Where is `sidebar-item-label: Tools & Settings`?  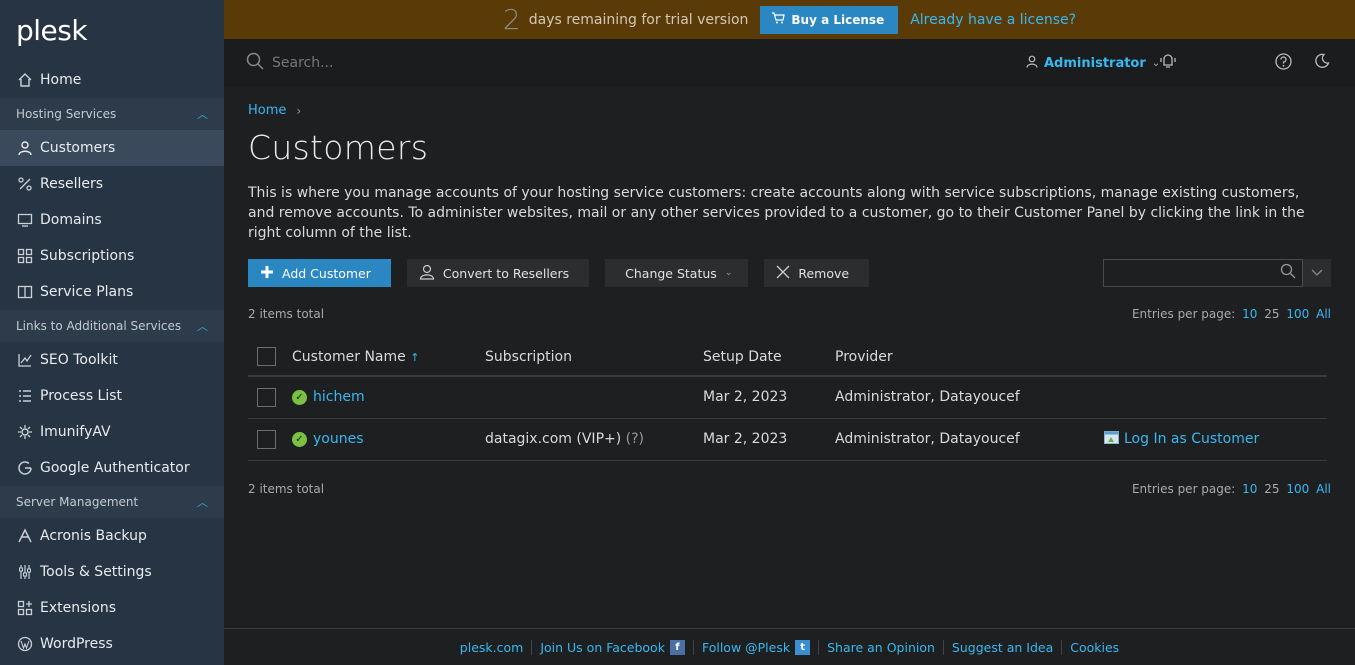
sidebar-item-label: Tools & Settings is located at coordinates (96, 572).